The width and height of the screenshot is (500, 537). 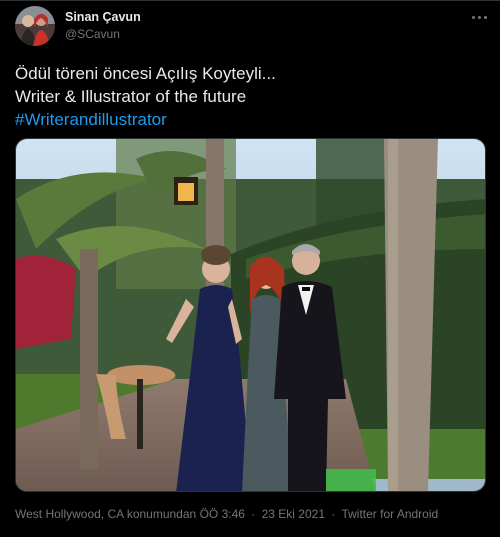 What do you see at coordinates (103, 17) in the screenshot?
I see `author-name: Sinan Çavun` at bounding box center [103, 17].